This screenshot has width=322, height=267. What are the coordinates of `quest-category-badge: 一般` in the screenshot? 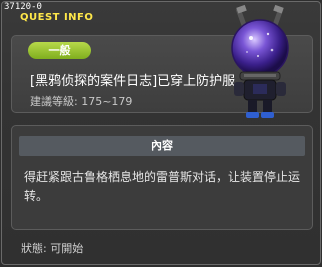 It's located at (59, 50).